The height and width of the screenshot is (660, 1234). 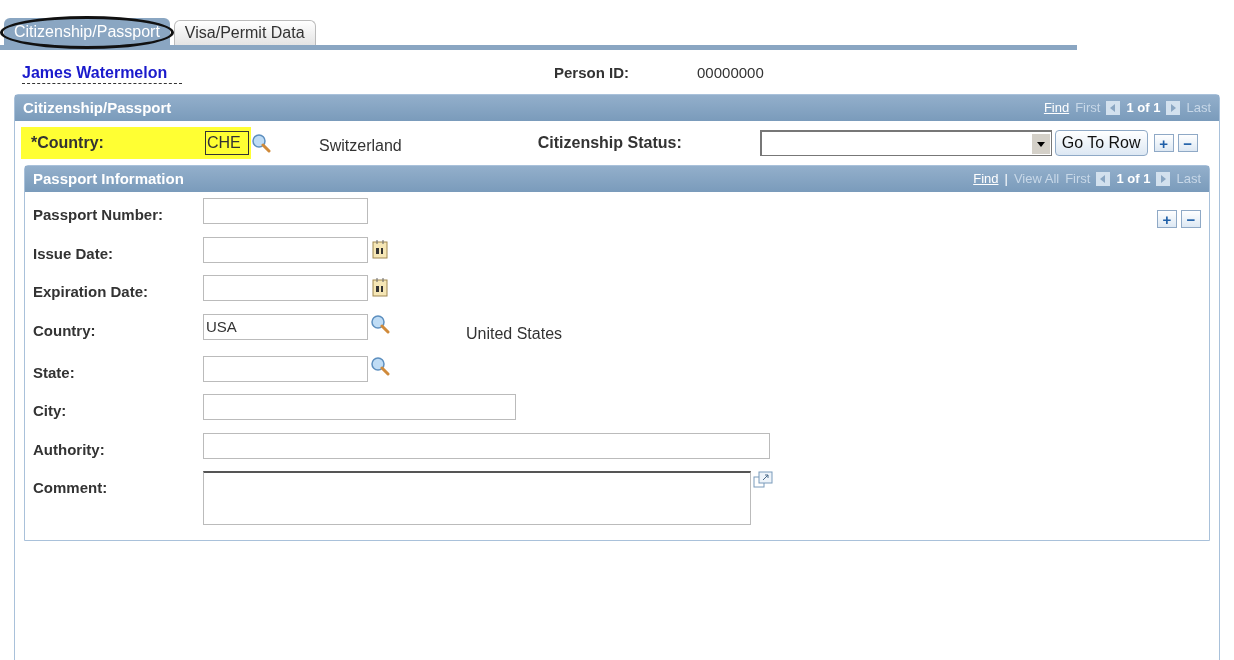 I want to click on country-description: United States, so click(x=514, y=333).